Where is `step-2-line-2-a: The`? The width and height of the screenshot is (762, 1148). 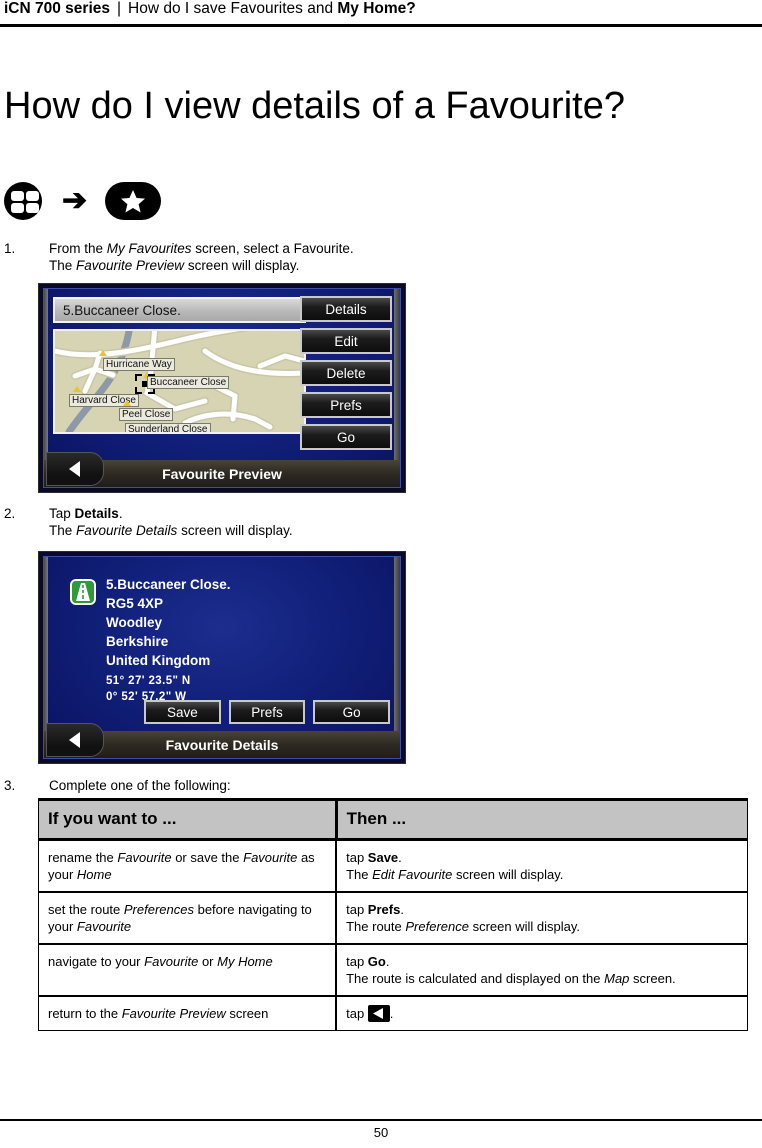
step-2-line-2-a: The is located at coordinates (63, 530).